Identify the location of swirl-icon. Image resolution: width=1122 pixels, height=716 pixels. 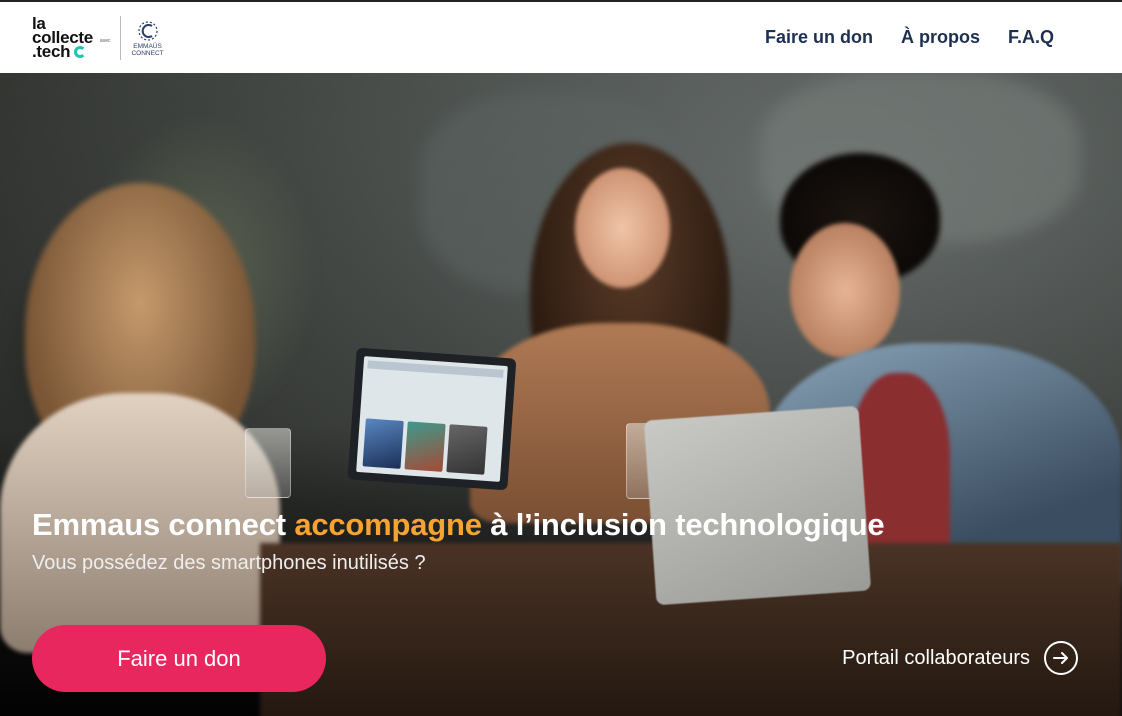
(80, 51).